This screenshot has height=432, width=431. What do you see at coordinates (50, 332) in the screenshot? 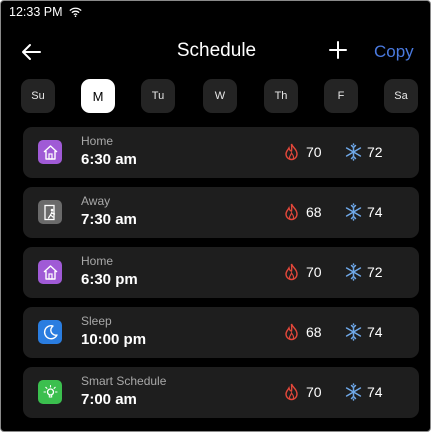
I see `moon-icon` at bounding box center [50, 332].